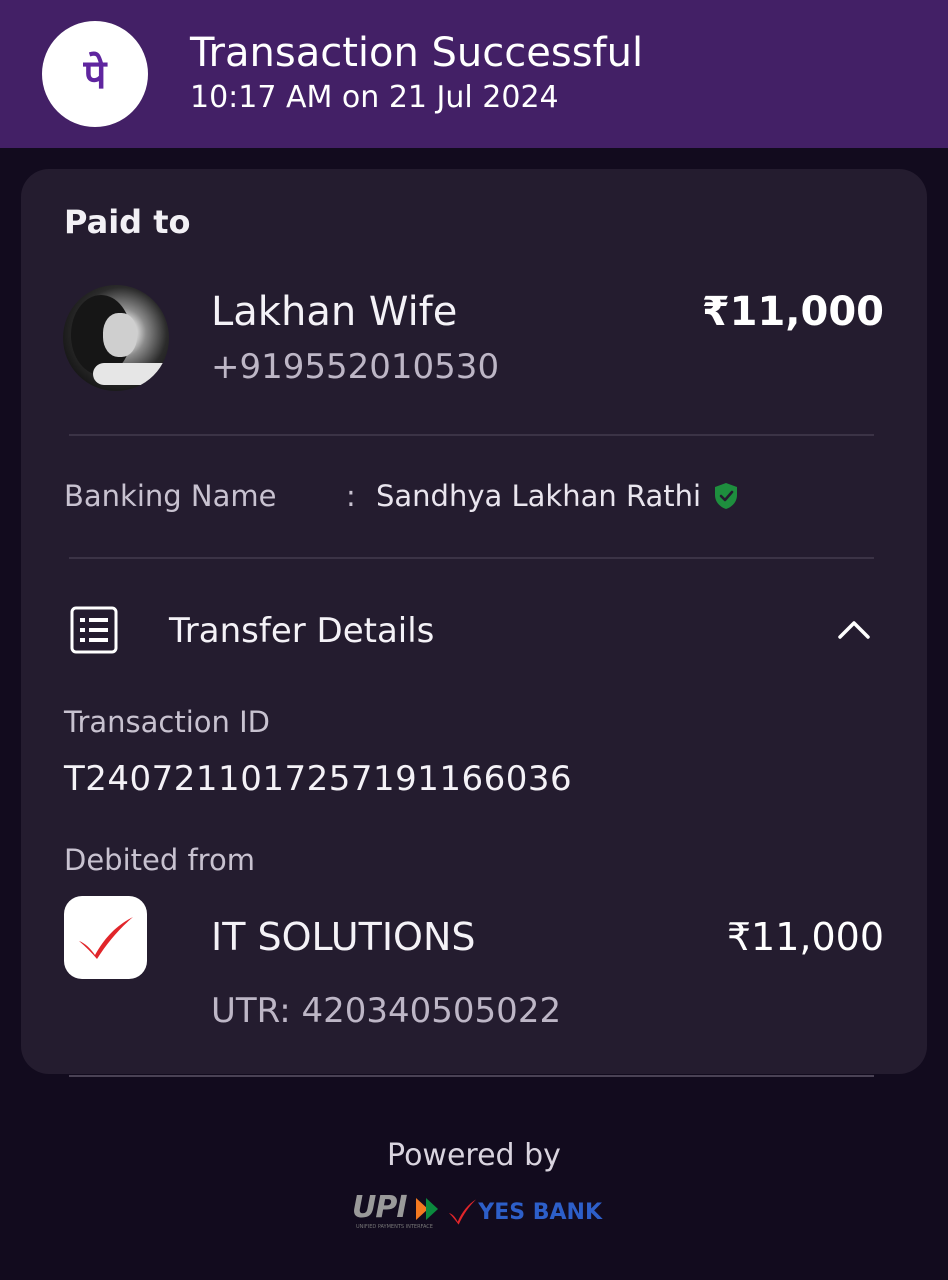 This screenshot has height=1280, width=948. I want to click on list-document-icon, so click(94, 630).